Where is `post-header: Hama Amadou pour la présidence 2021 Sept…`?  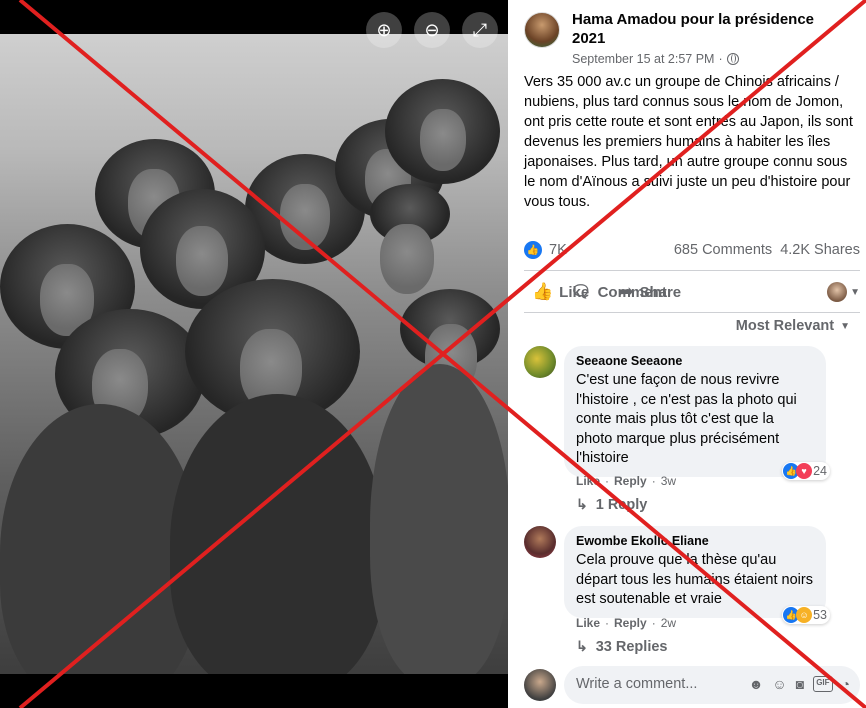 post-header: Hama Amadou pour la présidence 2021 Sept… is located at coordinates (689, 40).